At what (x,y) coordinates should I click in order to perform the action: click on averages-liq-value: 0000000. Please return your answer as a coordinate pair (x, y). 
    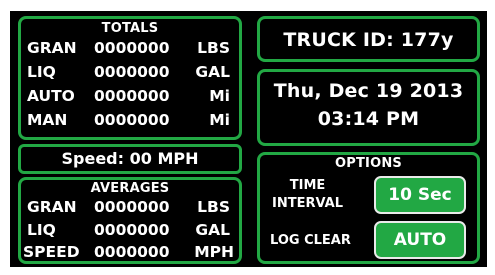
    Looking at the image, I should click on (132, 230).